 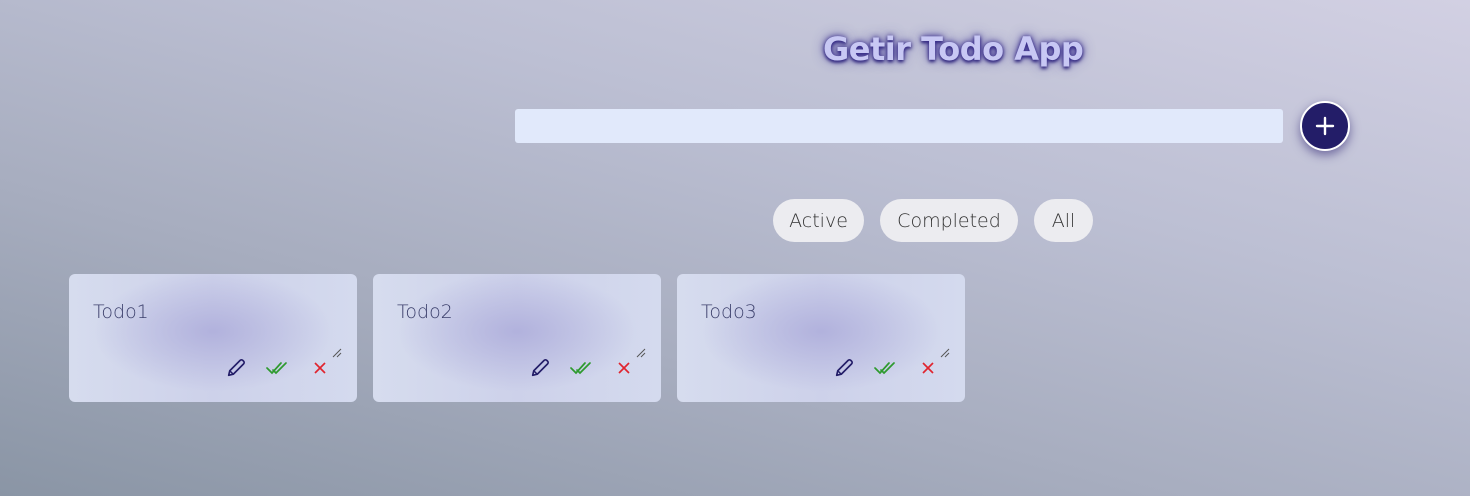 What do you see at coordinates (729, 312) in the screenshot?
I see `todo-text: Todo3` at bounding box center [729, 312].